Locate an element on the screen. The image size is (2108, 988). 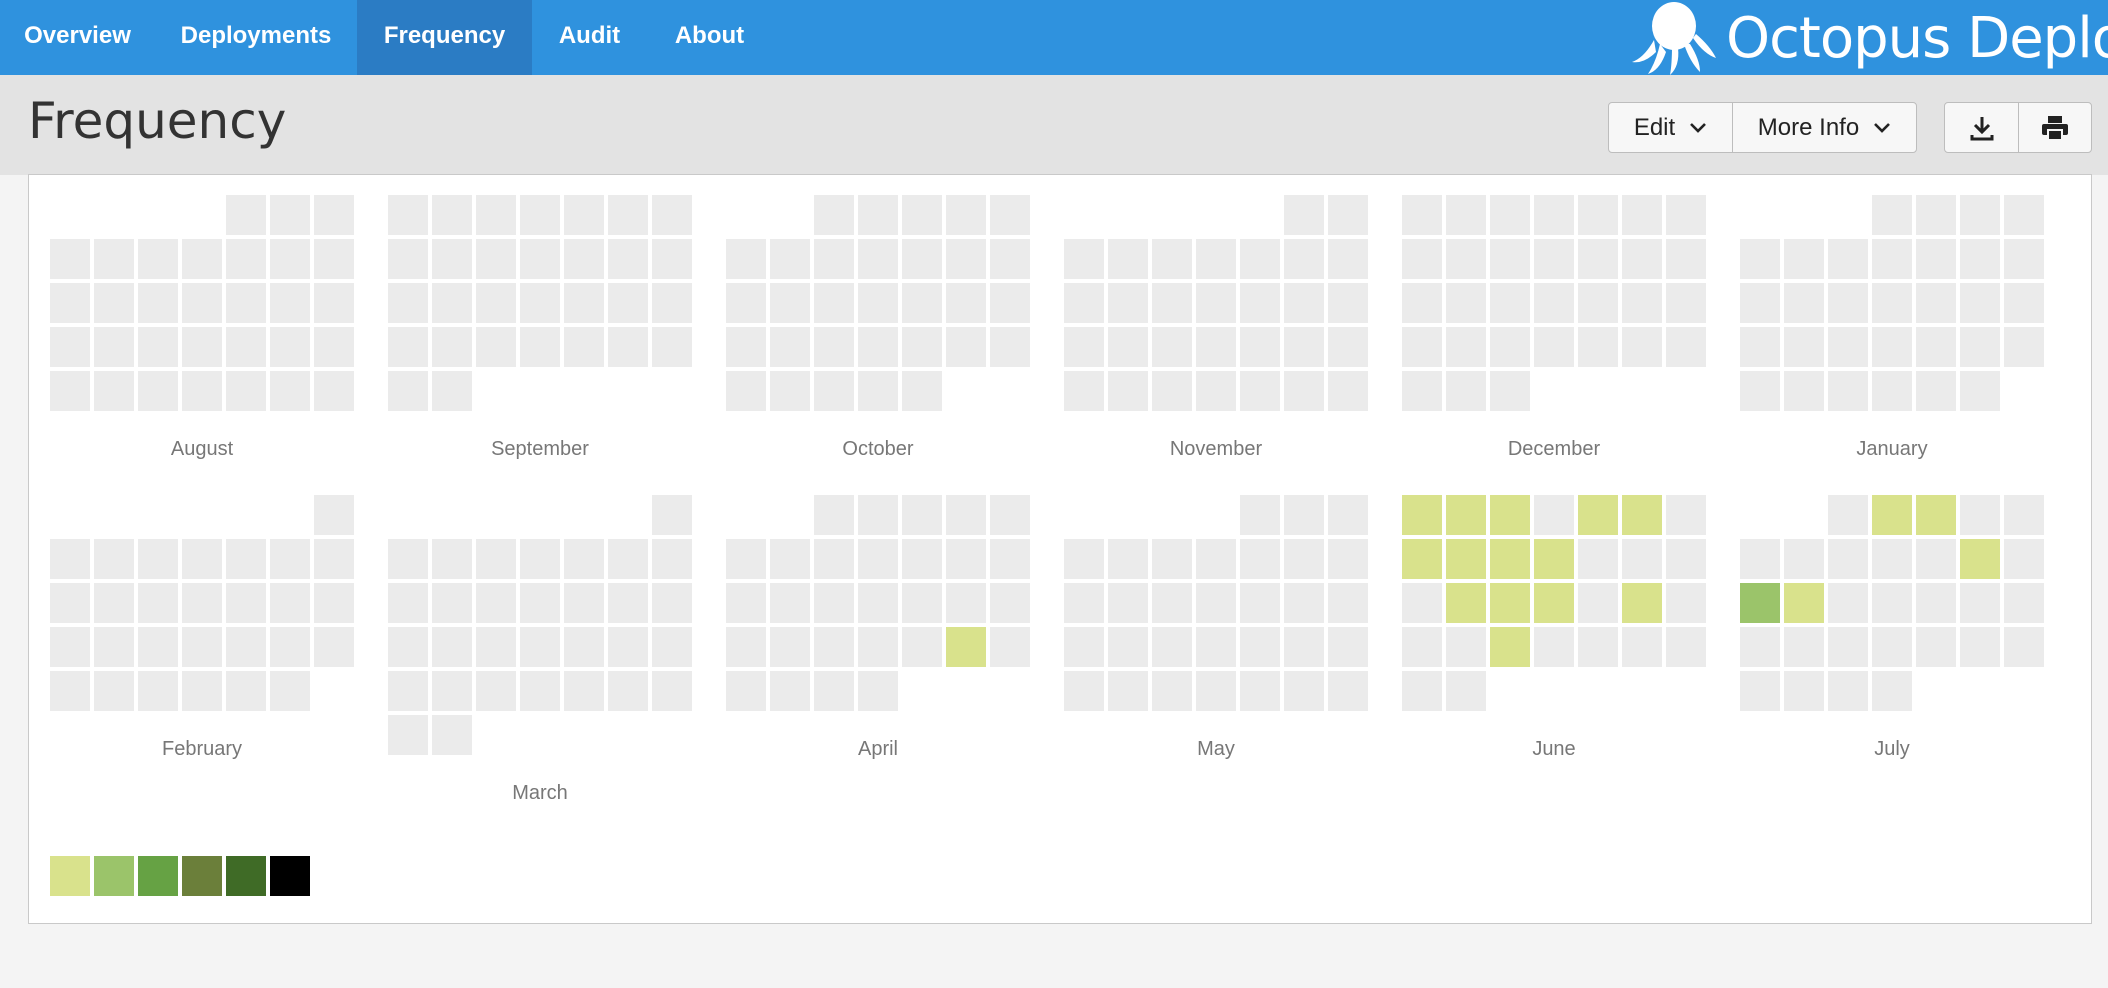
tab-overview: Overview is located at coordinates (77, 37).